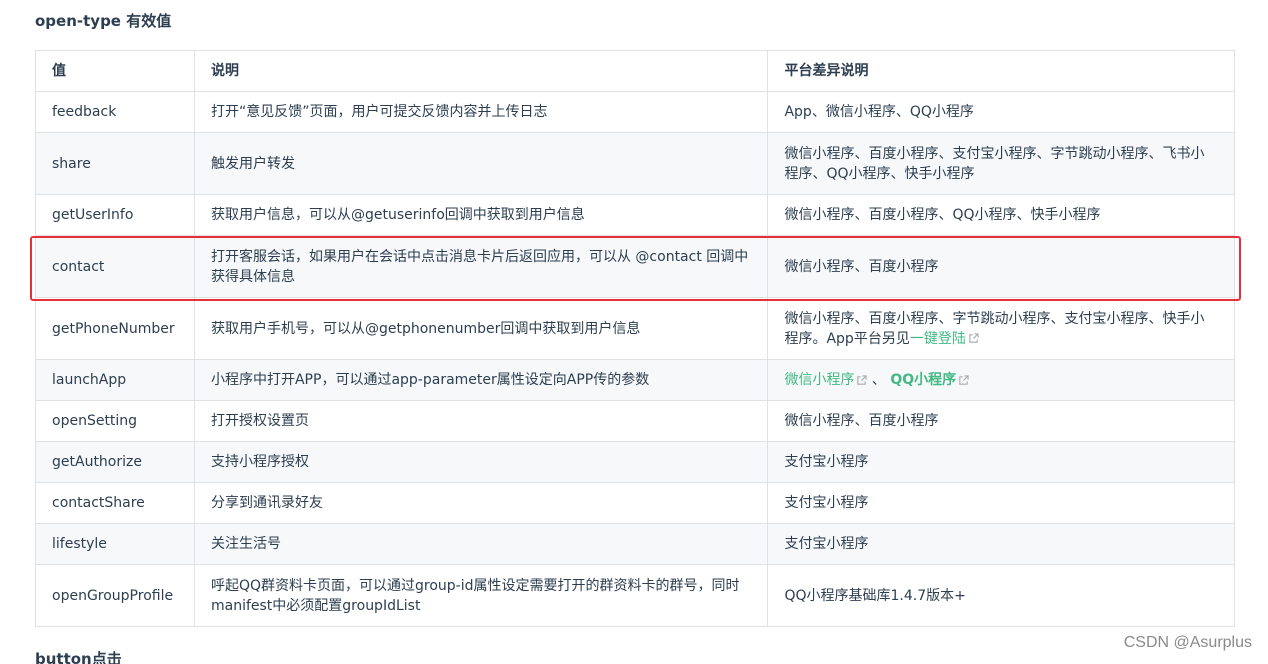 Image resolution: width=1268 pixels, height=664 pixels. Describe the element at coordinates (115, 328) in the screenshot. I see `cell-value: getPhoneNumber` at that location.